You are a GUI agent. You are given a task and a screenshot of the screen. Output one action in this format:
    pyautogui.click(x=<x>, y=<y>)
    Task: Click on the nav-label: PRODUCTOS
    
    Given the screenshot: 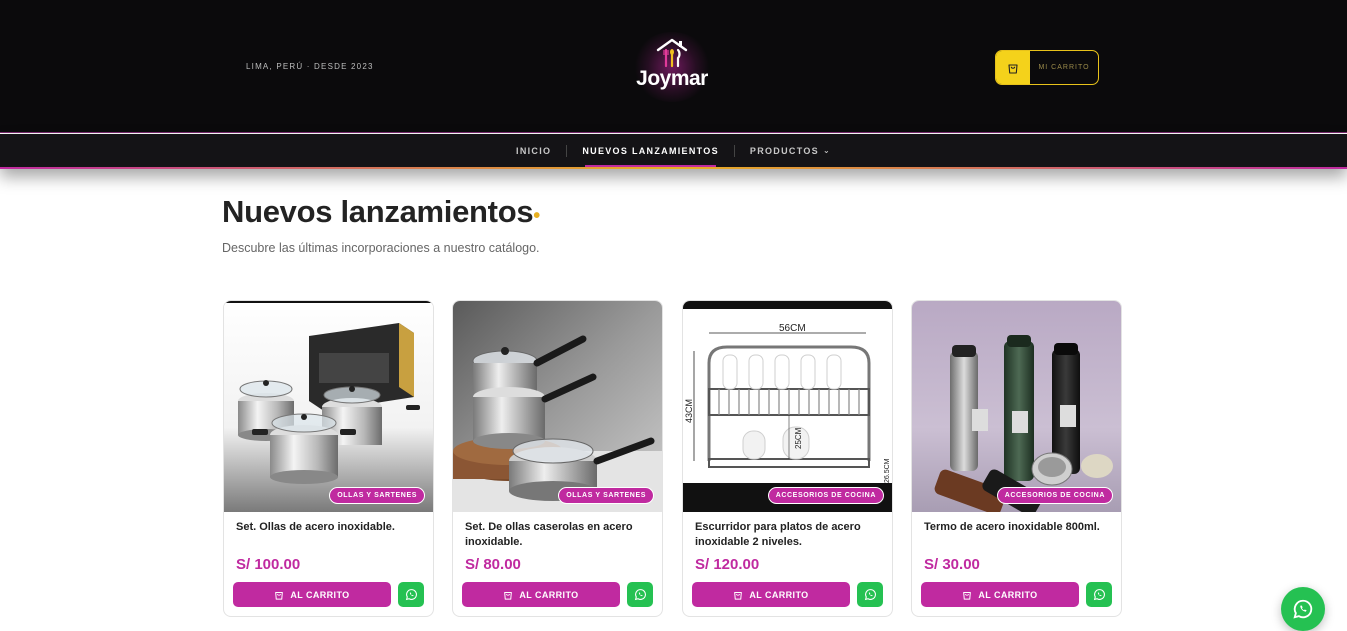 What is the action you would take?
    pyautogui.click(x=784, y=150)
    